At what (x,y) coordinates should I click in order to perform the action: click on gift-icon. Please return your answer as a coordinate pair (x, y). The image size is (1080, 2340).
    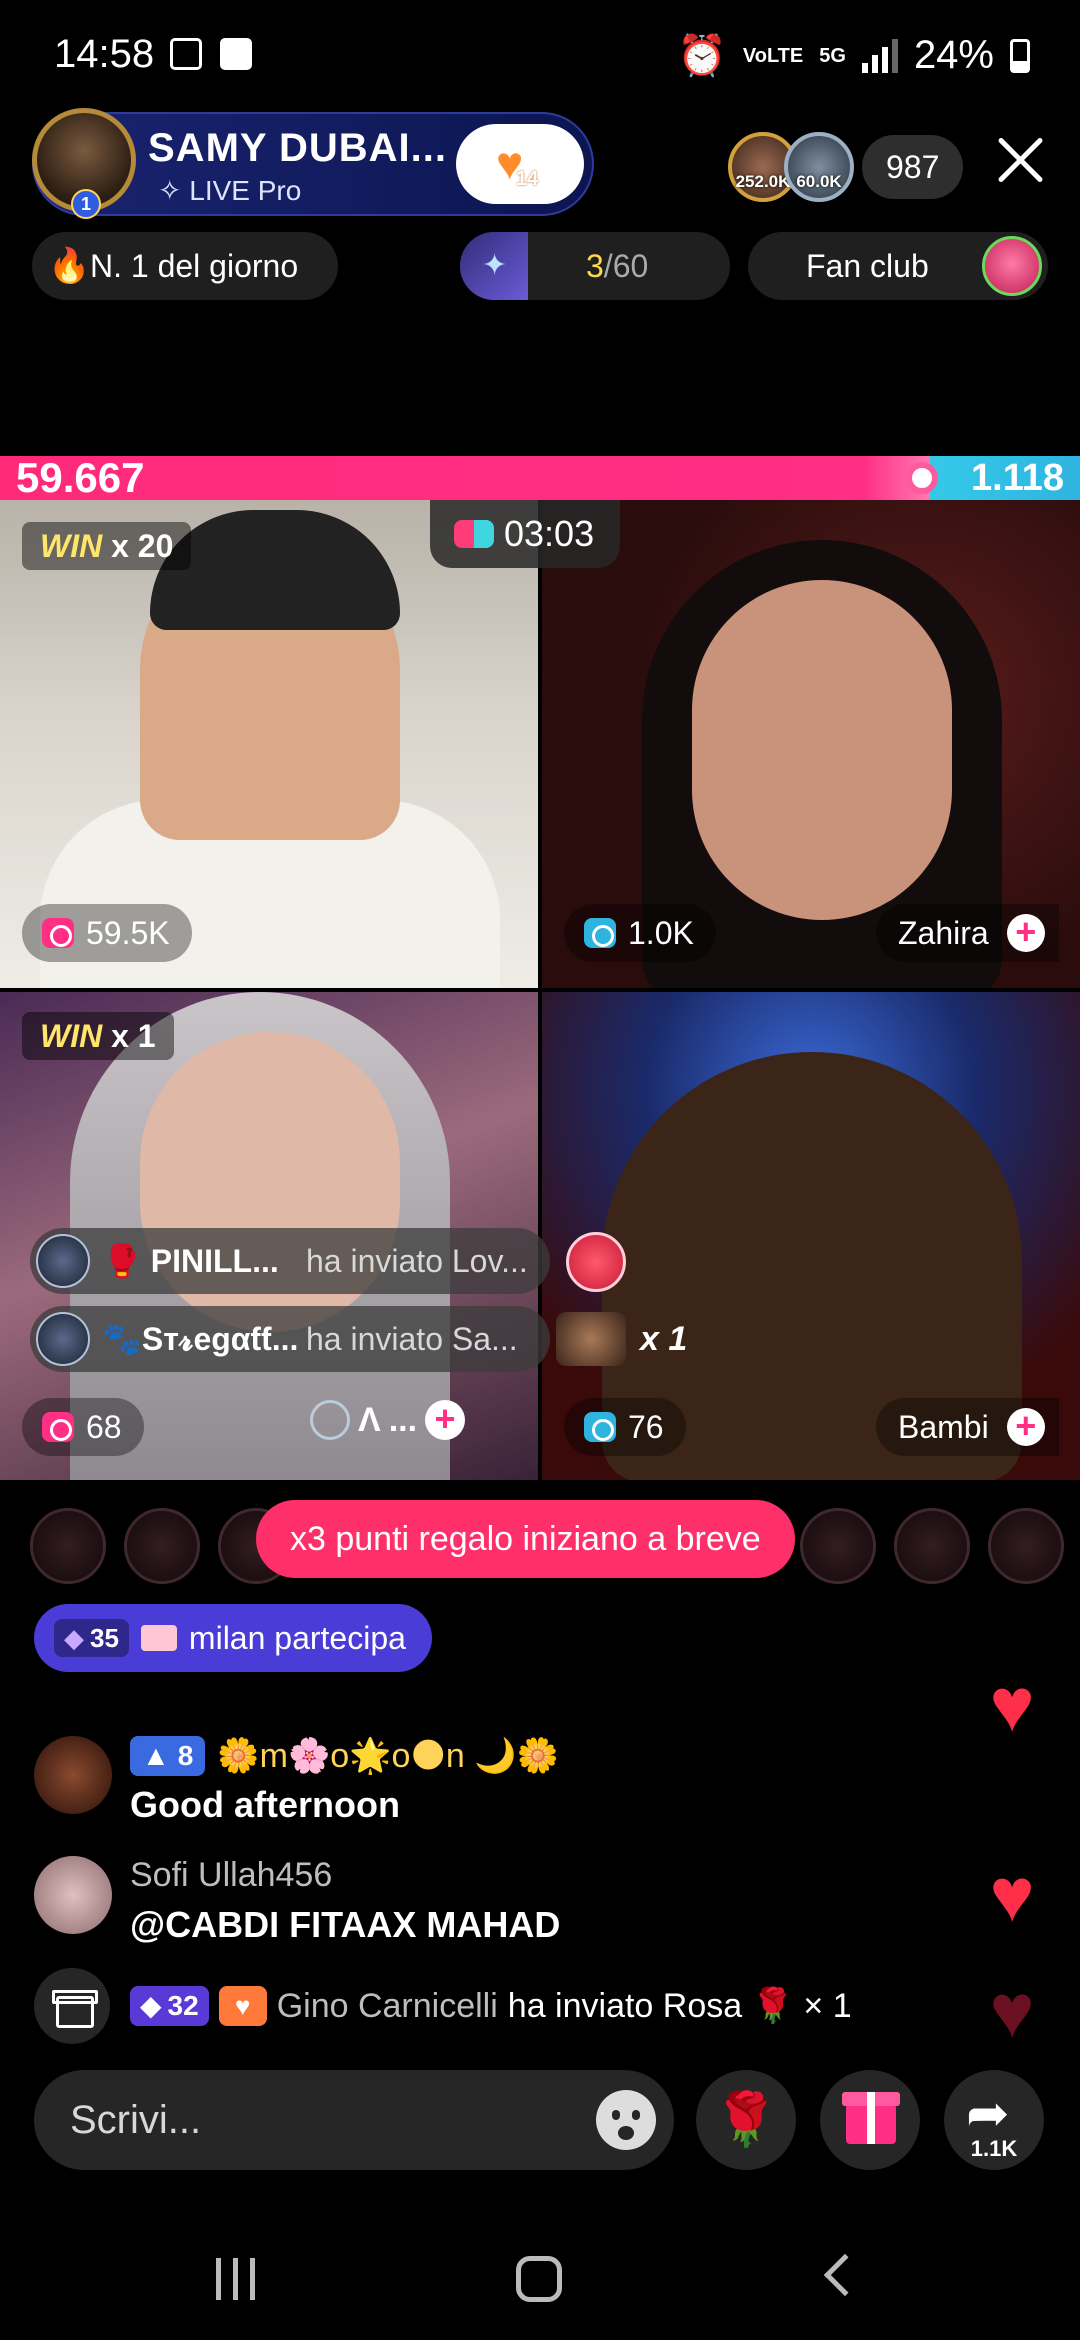
    Looking at the image, I should click on (871, 2118).